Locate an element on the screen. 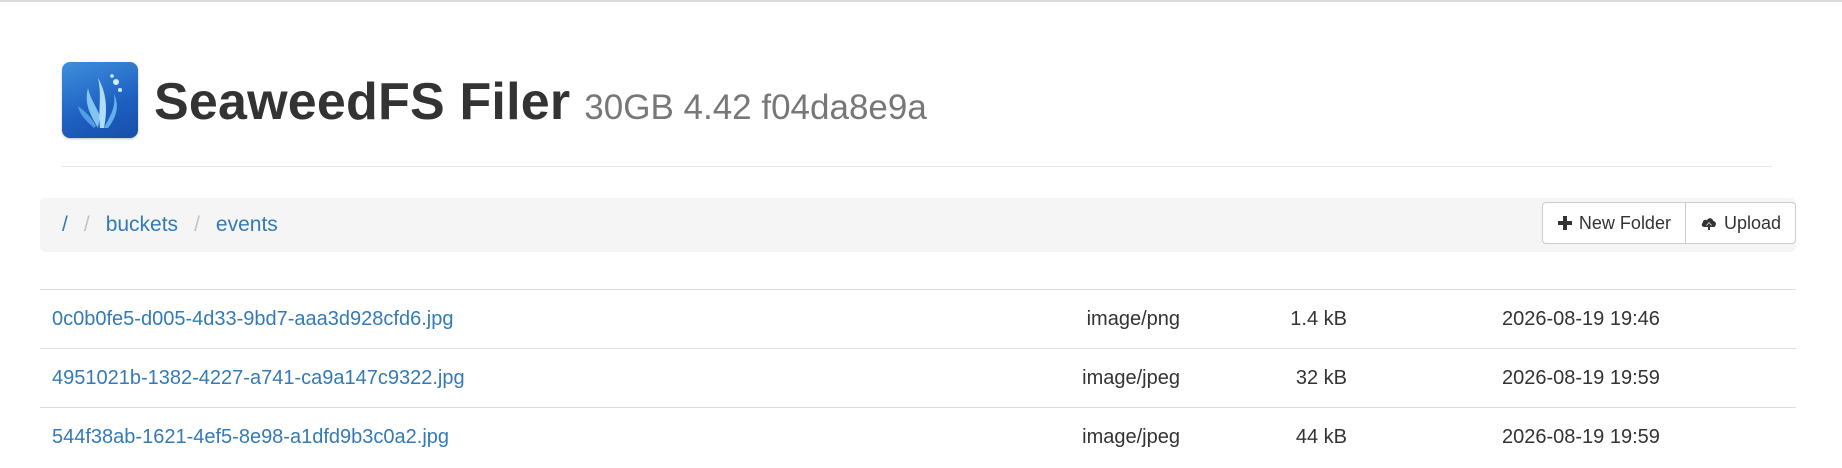 This screenshot has height=468, width=1842. file-link: 0c0b0fe5-d005-4d33-9bd7-aaa3d928cfd6.jpg is located at coordinates (252, 319).